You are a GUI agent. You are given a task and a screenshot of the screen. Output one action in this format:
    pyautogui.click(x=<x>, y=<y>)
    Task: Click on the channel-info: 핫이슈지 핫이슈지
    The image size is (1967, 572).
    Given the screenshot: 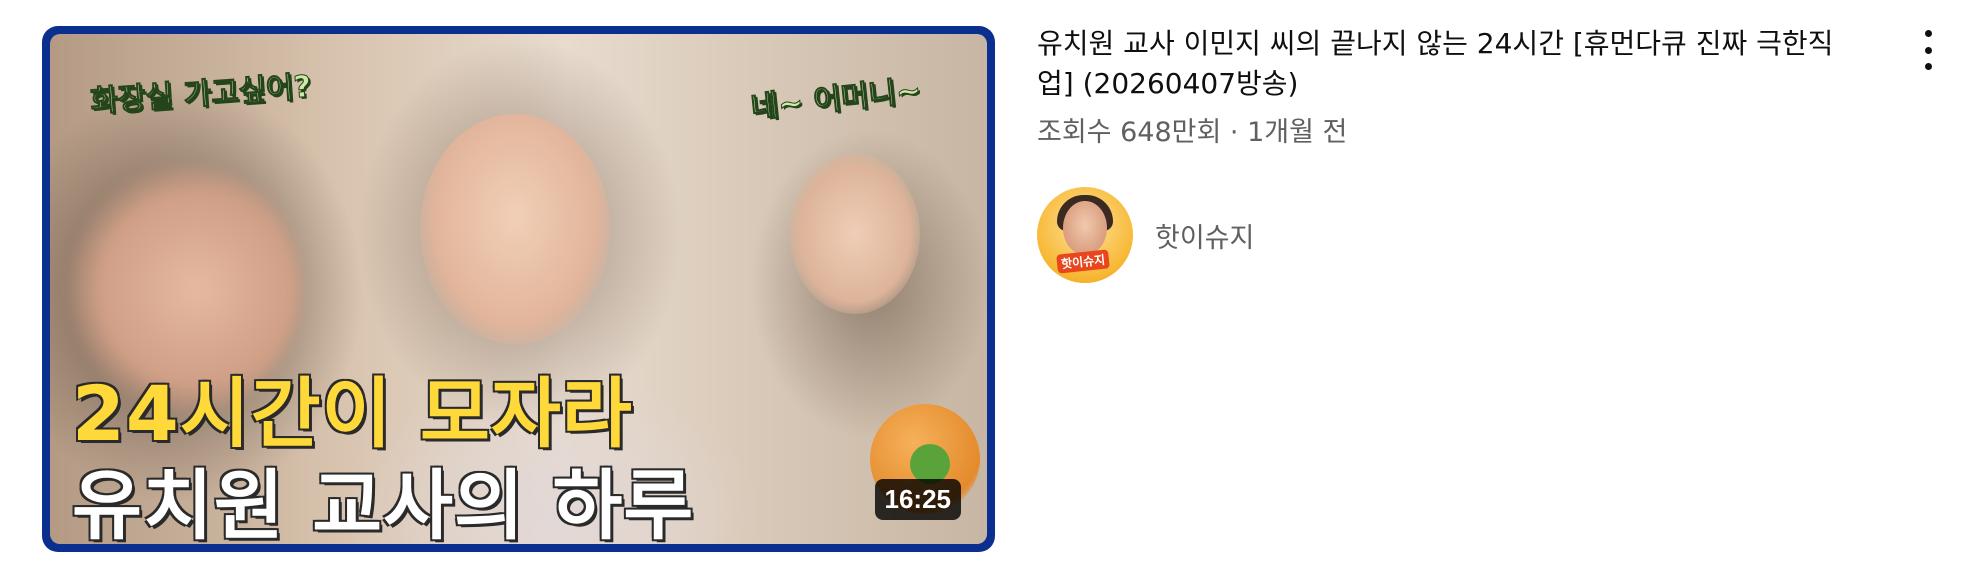 What is the action you would take?
    pyautogui.click(x=1145, y=235)
    